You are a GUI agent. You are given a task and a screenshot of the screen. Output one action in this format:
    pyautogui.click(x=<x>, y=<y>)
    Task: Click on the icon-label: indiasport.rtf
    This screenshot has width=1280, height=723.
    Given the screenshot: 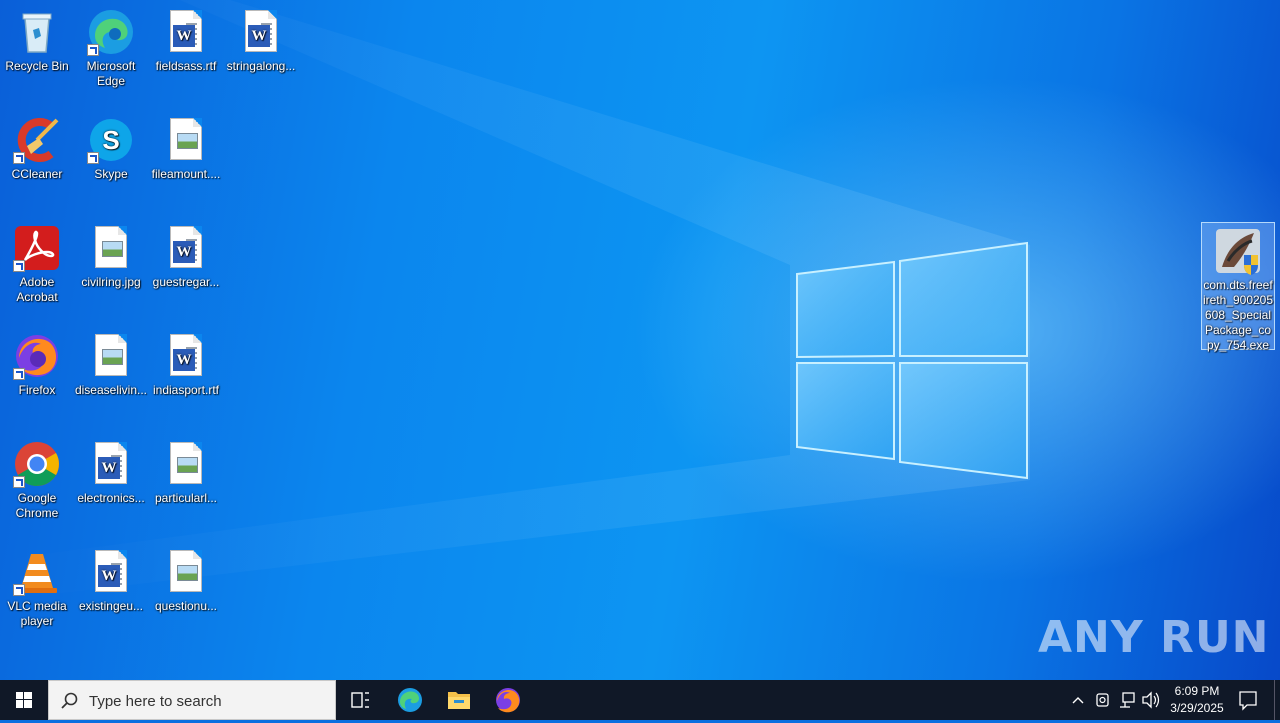 What is the action you would take?
    pyautogui.click(x=186, y=390)
    